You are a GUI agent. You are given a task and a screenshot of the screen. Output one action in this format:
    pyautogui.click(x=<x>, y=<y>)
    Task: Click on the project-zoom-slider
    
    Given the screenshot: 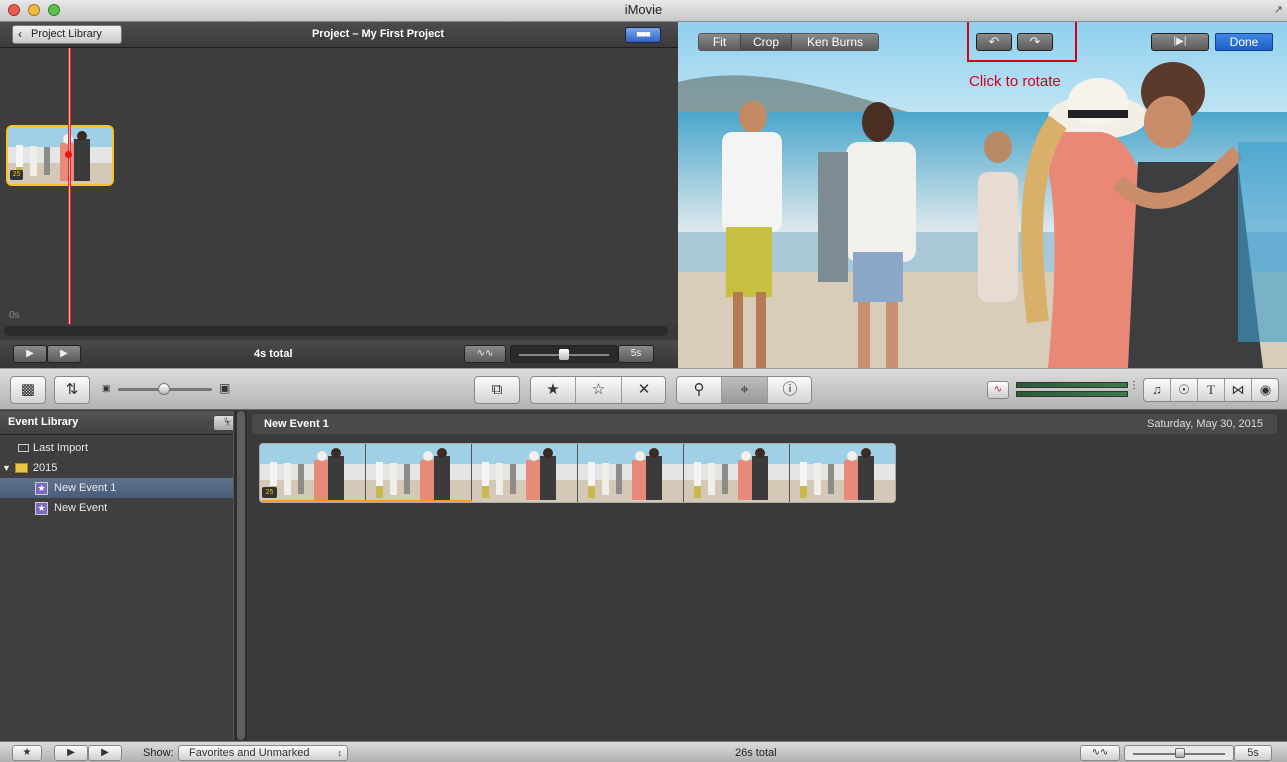 What is the action you would take?
    pyautogui.click(x=564, y=354)
    